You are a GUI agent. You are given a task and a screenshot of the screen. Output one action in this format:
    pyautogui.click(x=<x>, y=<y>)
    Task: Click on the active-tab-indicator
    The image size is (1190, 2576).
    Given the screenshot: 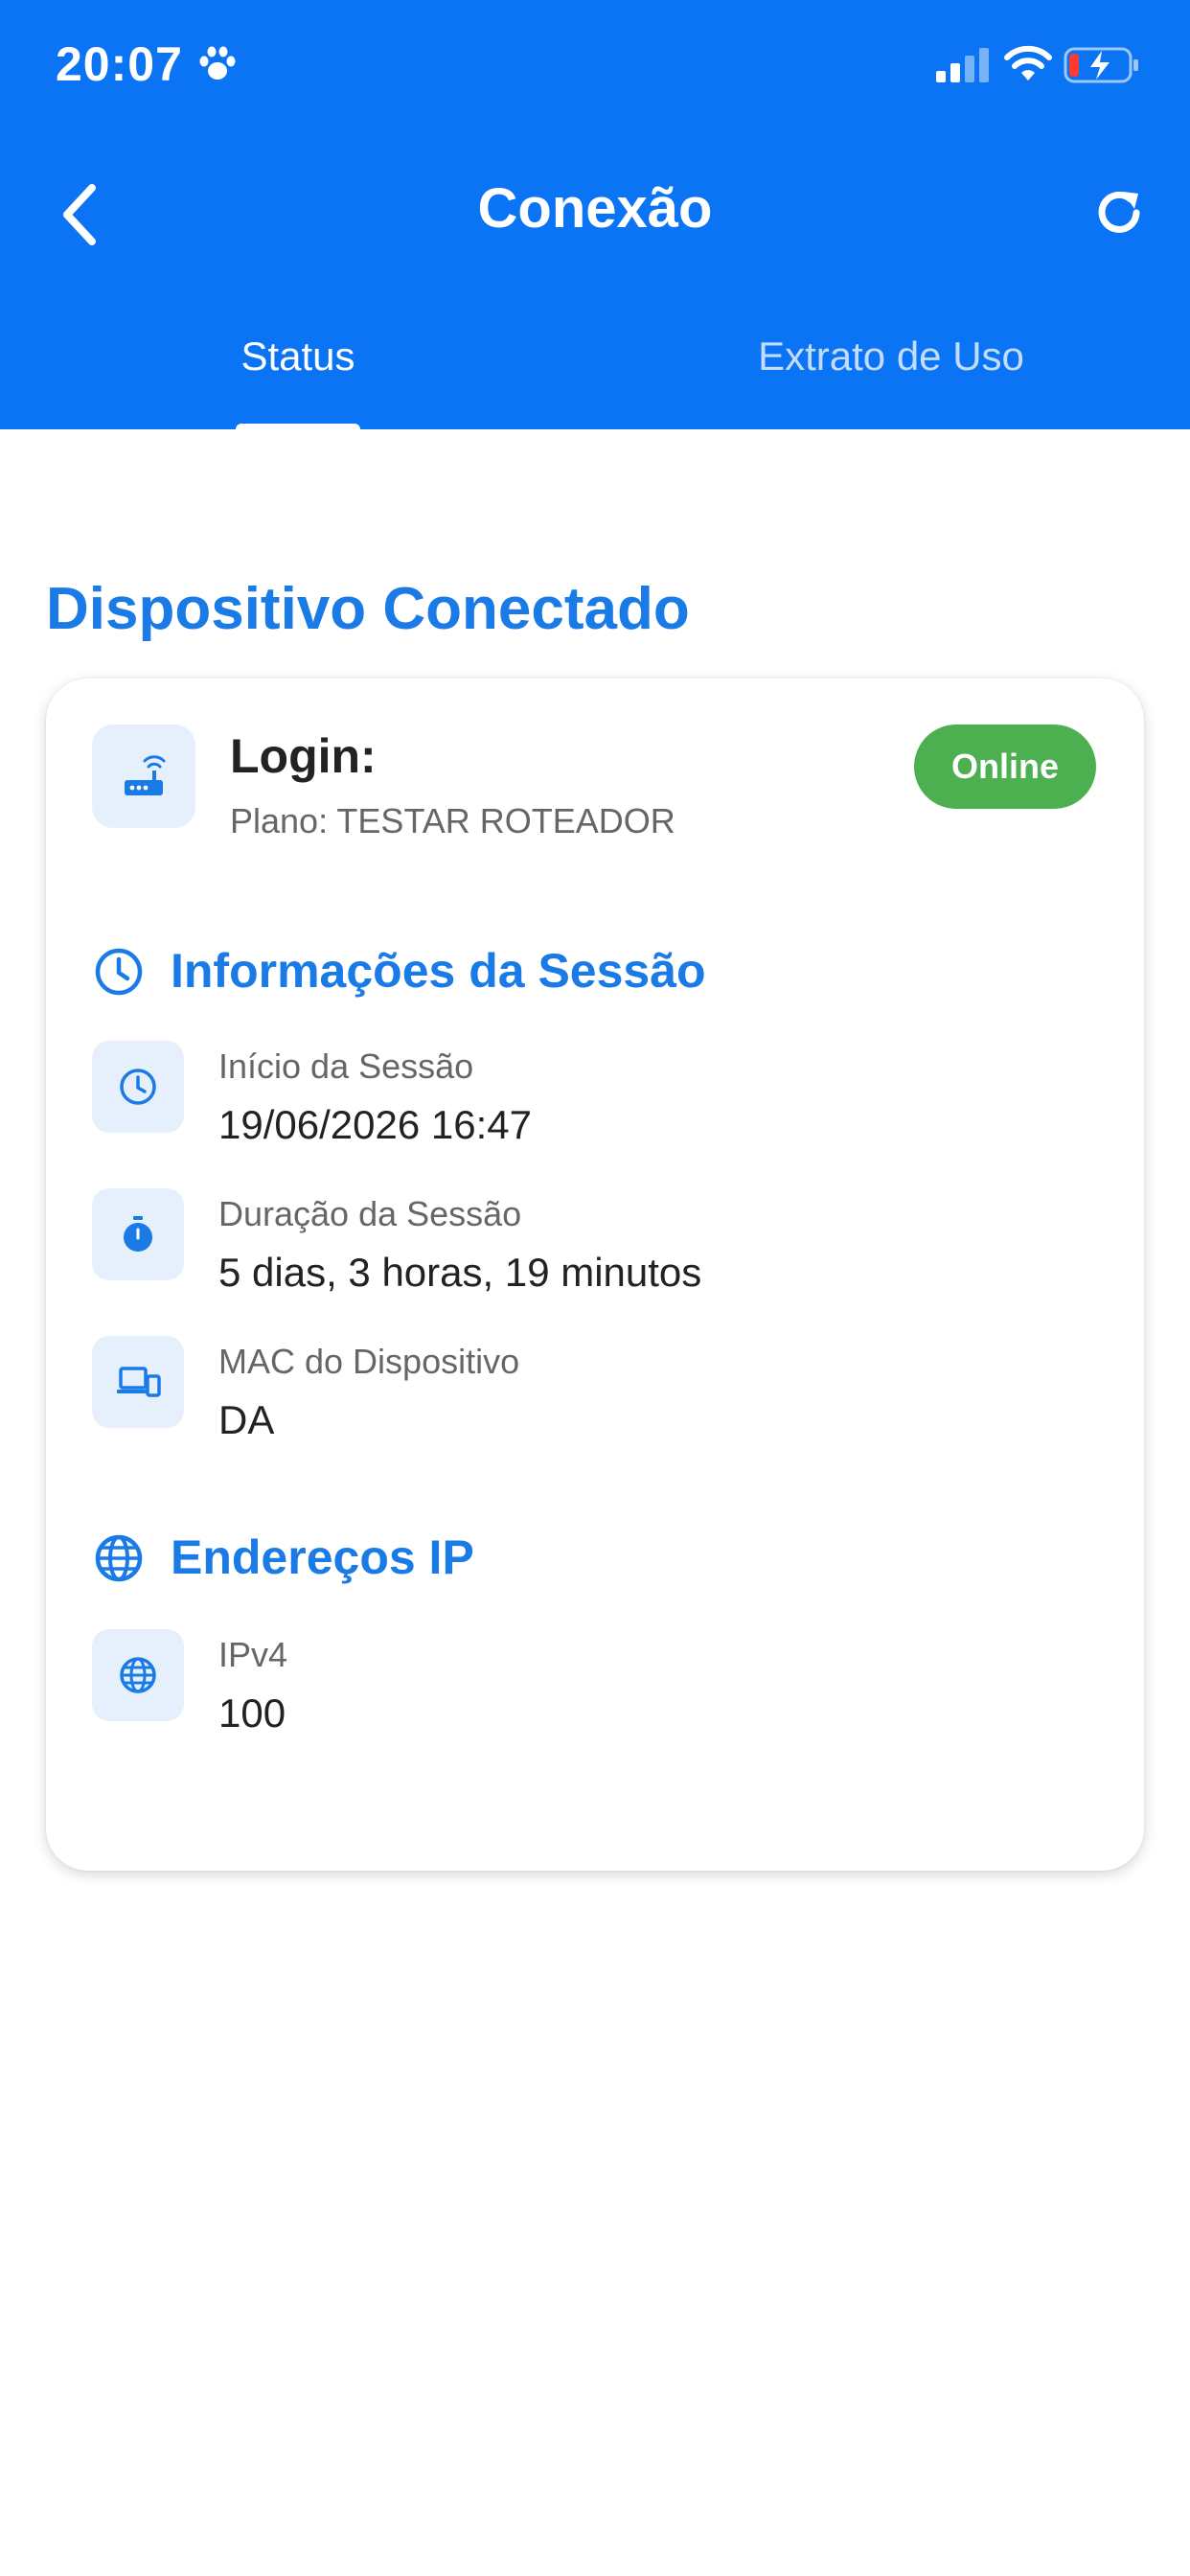 What is the action you would take?
    pyautogui.click(x=298, y=429)
    